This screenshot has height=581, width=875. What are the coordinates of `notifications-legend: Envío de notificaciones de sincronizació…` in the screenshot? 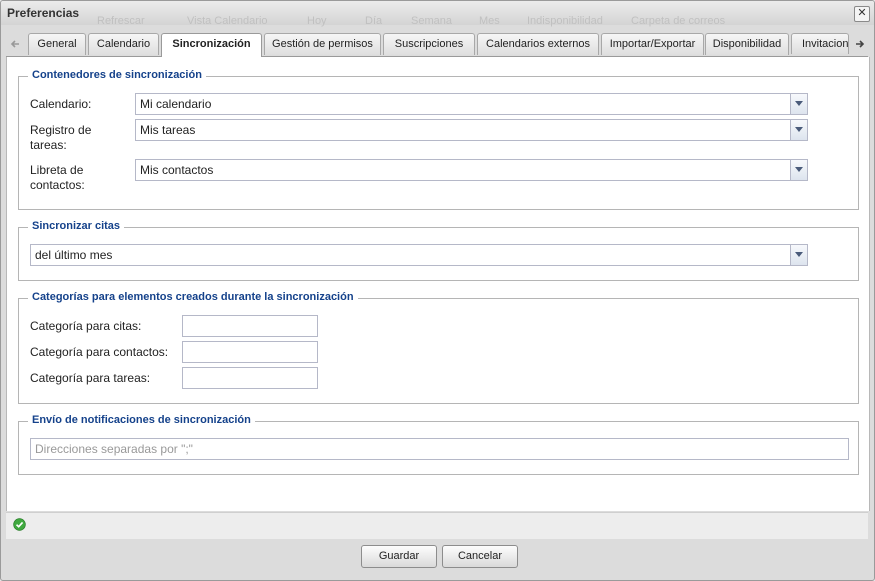 It's located at (141, 420).